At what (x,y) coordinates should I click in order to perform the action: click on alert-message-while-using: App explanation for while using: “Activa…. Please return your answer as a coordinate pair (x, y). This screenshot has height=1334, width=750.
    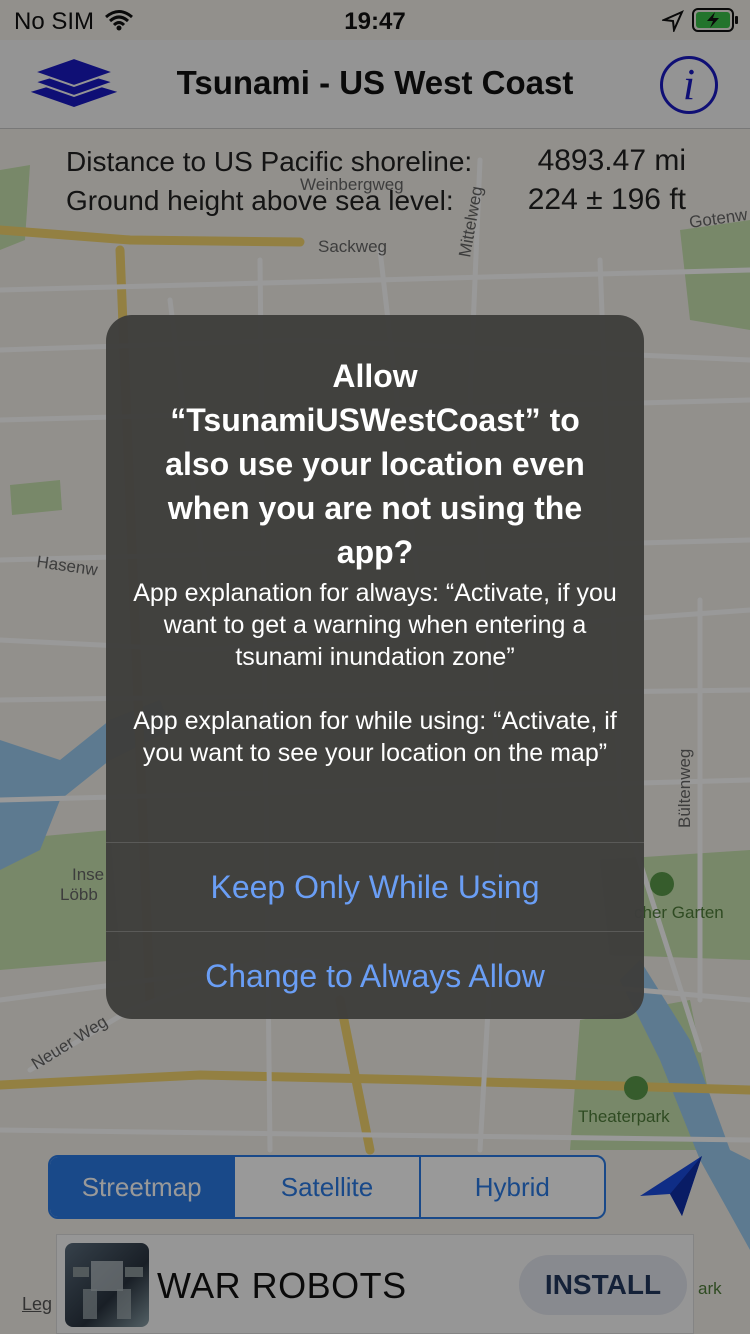
    Looking at the image, I should click on (375, 737).